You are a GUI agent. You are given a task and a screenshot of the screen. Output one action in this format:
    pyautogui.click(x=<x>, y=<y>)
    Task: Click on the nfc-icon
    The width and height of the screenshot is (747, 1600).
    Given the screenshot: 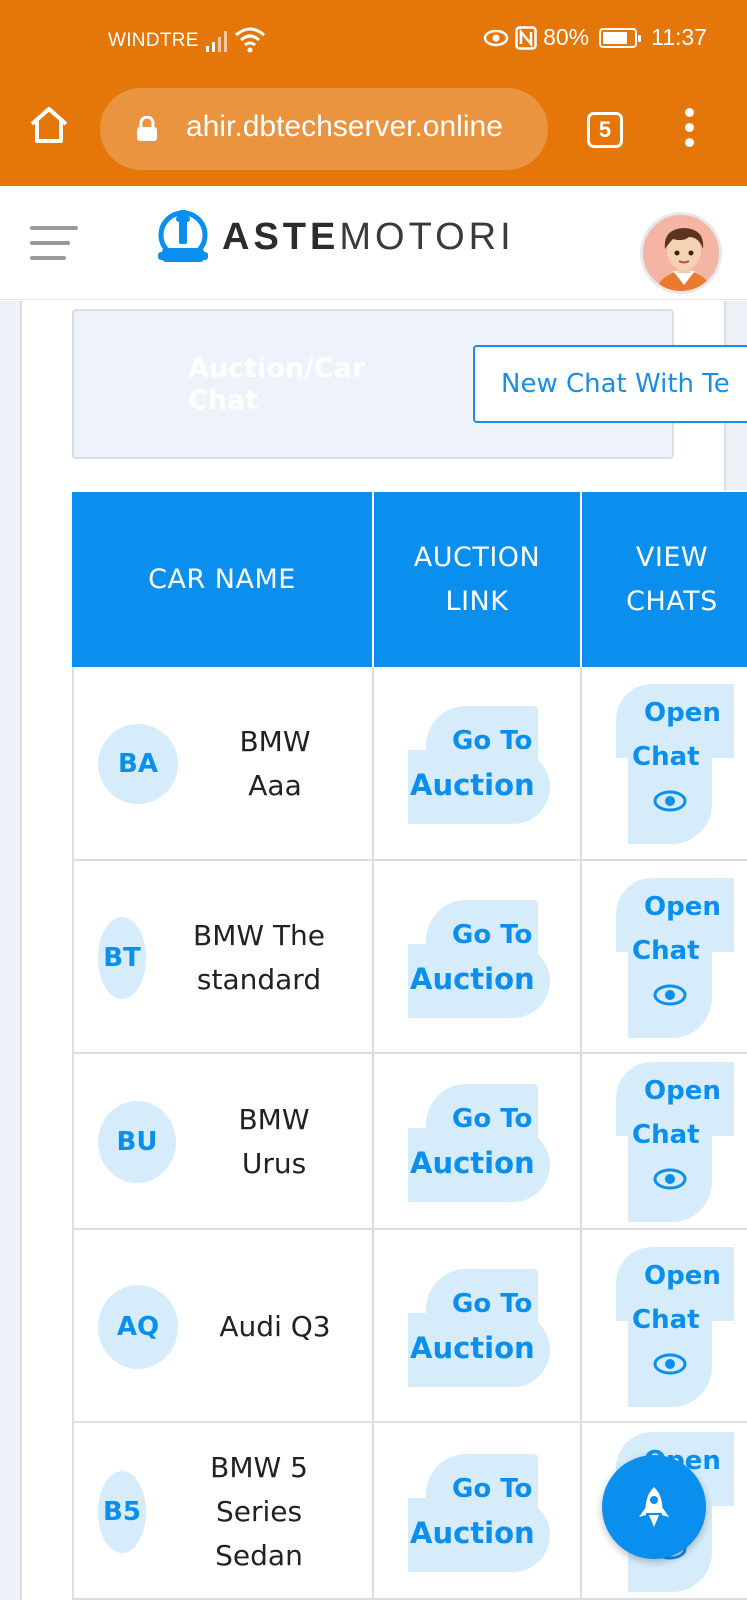 What is the action you would take?
    pyautogui.click(x=526, y=37)
    